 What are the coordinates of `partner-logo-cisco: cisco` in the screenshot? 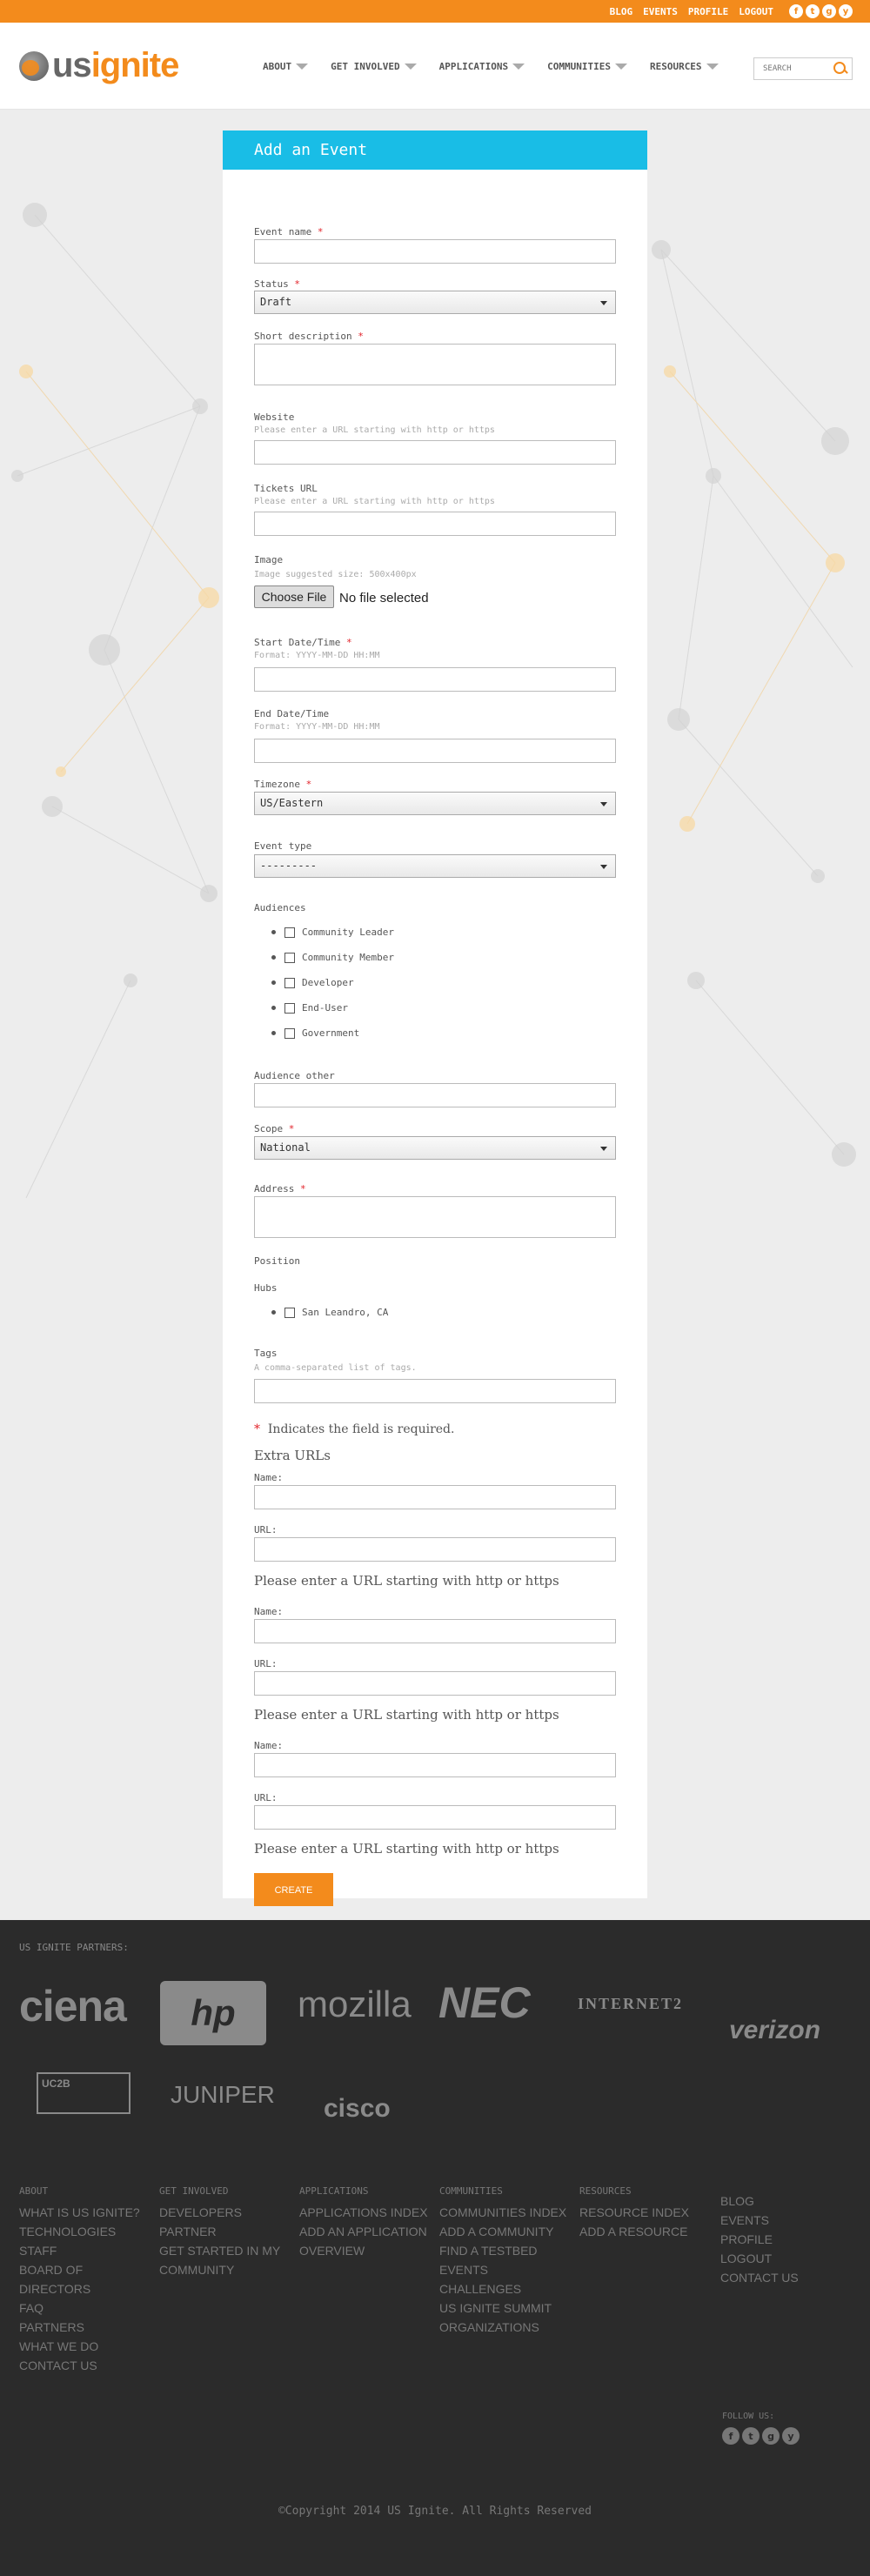 It's located at (357, 2109).